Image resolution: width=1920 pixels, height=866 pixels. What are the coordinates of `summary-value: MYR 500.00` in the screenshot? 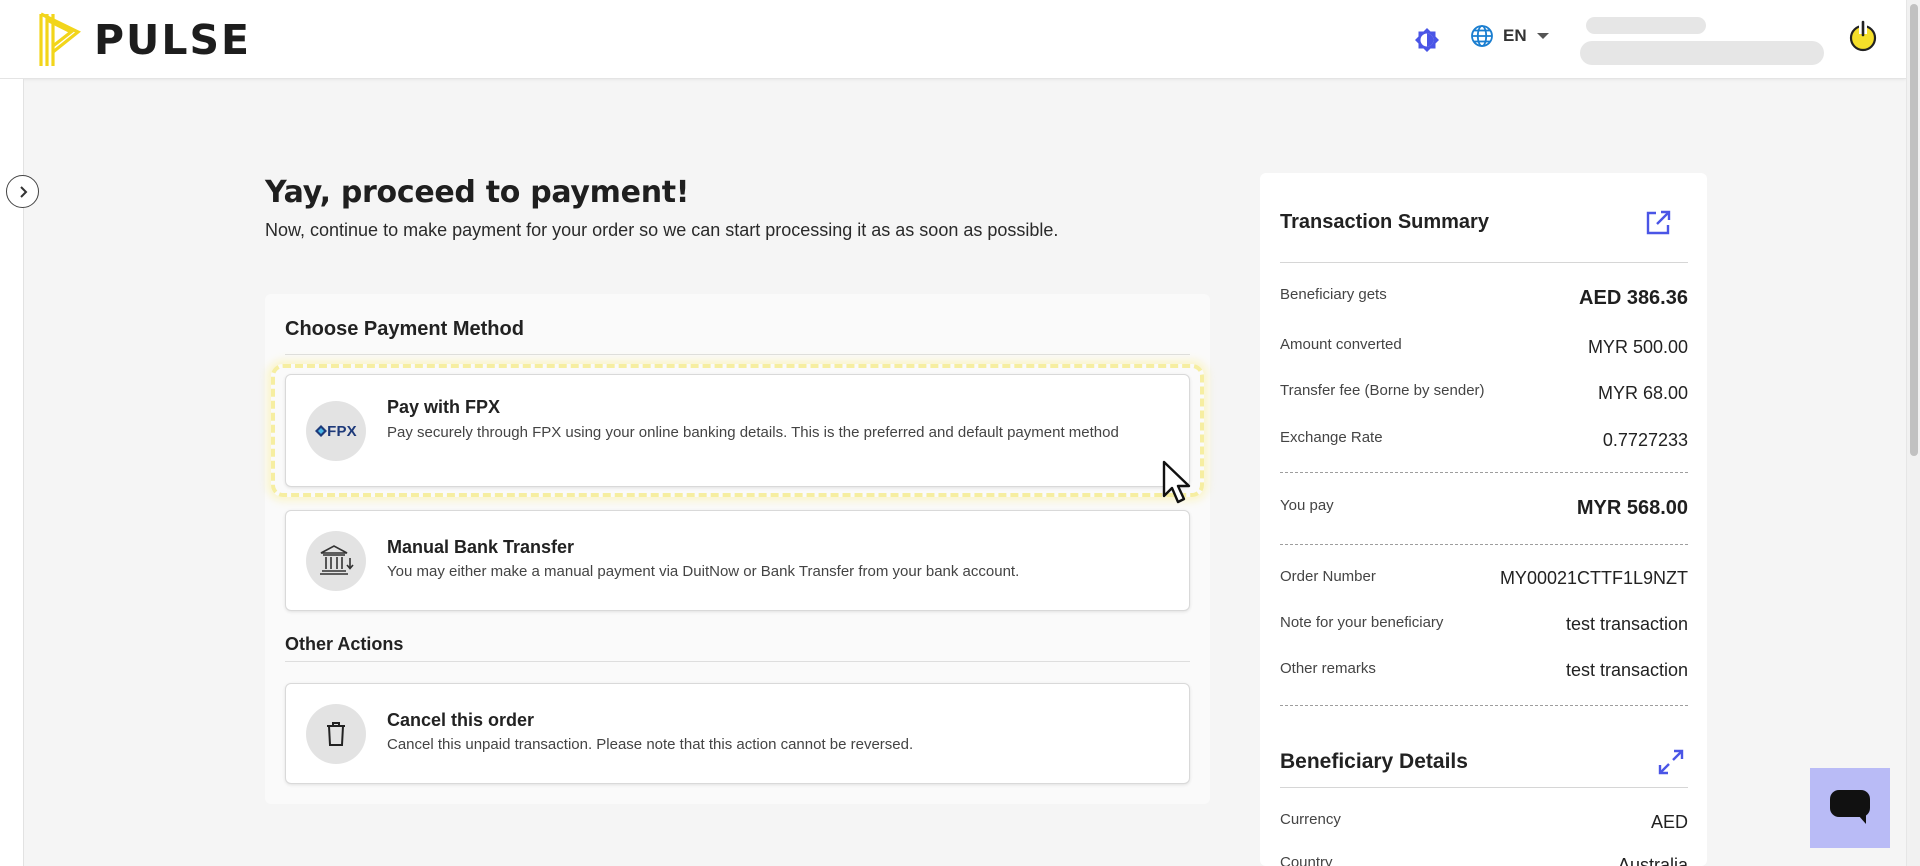 It's located at (1637, 347).